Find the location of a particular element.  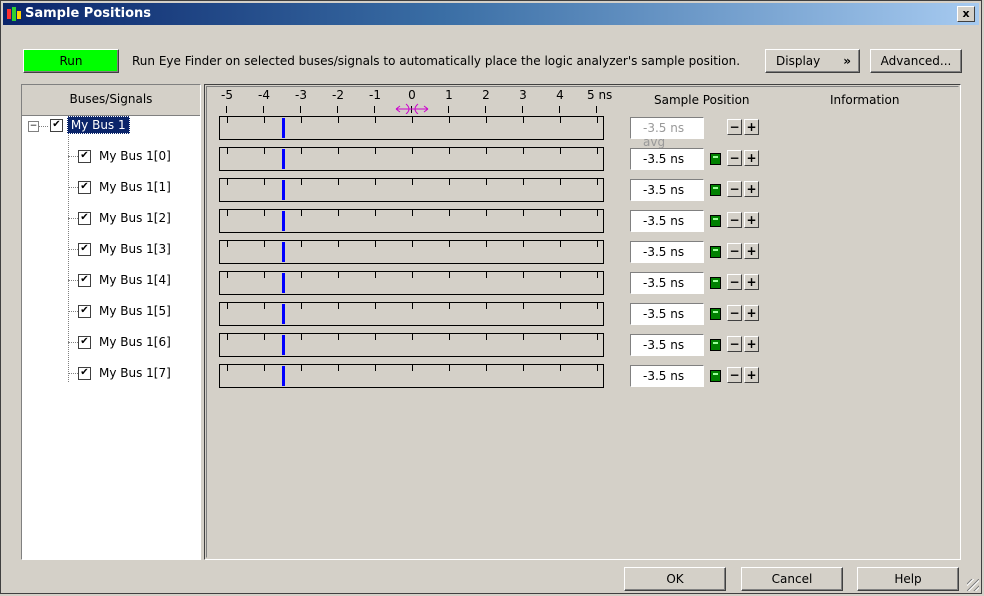

help-button: Help is located at coordinates (908, 579).